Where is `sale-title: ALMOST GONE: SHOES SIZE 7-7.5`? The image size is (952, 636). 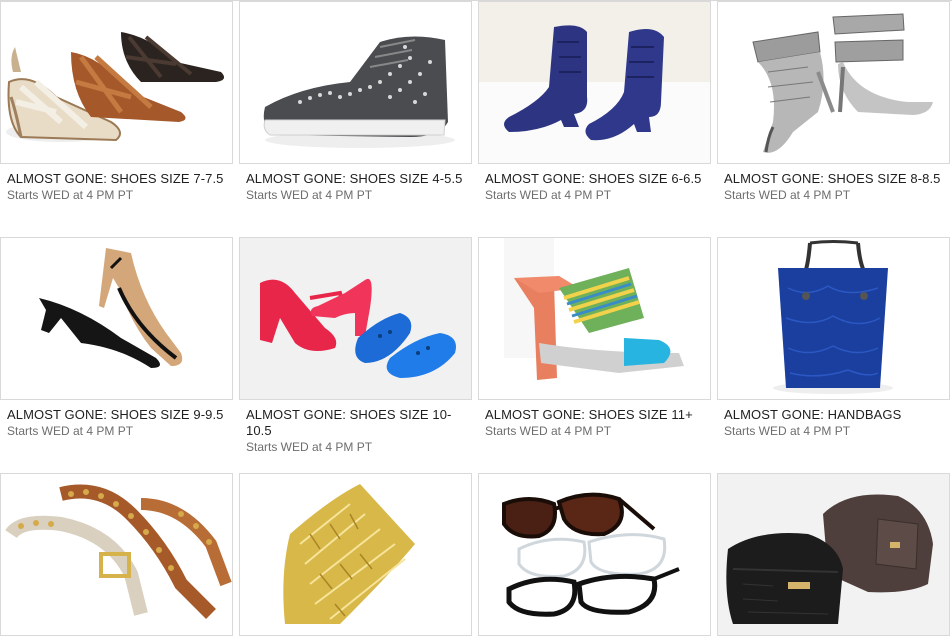 sale-title: ALMOST GONE: SHOES SIZE 7-7.5 is located at coordinates (116, 179).